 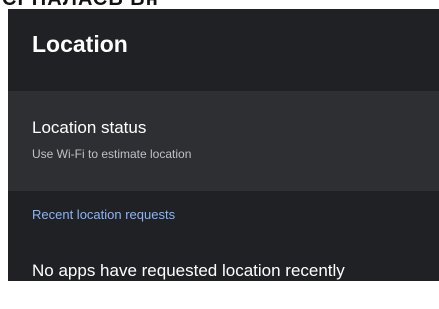 I want to click on left-edge-margin, so click(x=4, y=145).